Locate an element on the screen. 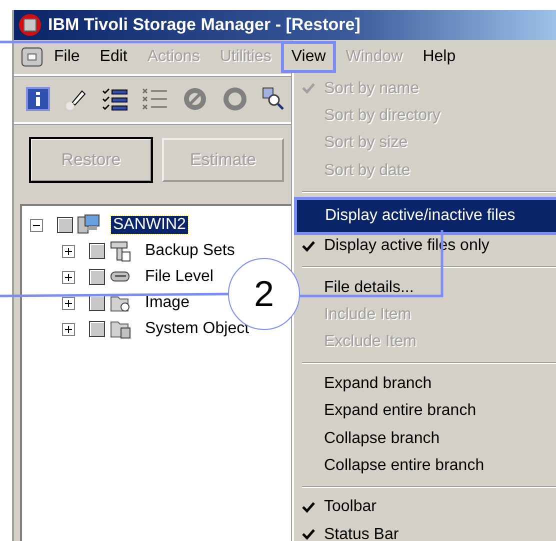 The image size is (556, 541). menu-option: Status Bar is located at coordinates (361, 533).